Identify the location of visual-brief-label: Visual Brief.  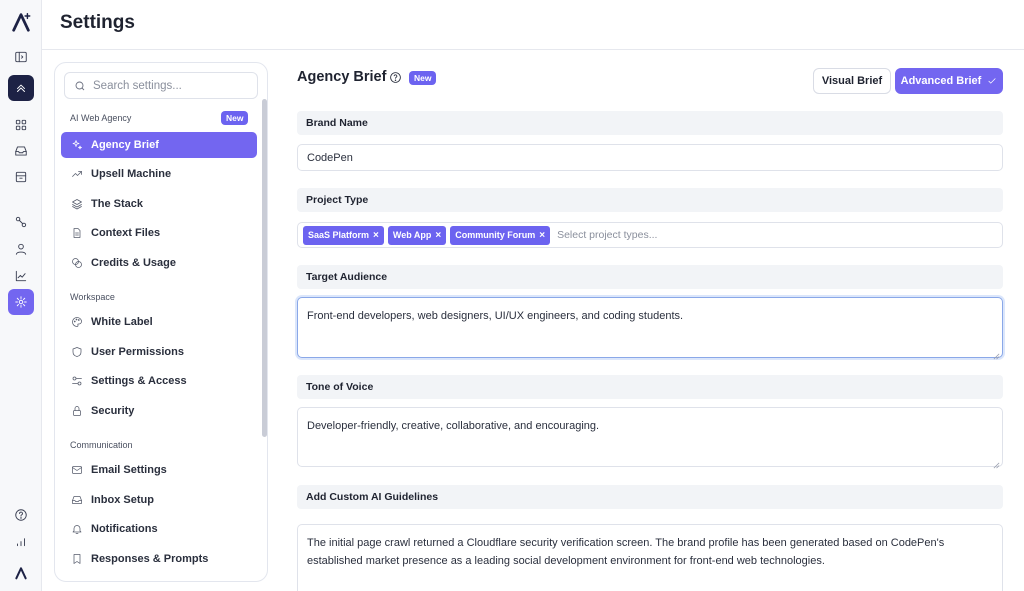
(852, 81).